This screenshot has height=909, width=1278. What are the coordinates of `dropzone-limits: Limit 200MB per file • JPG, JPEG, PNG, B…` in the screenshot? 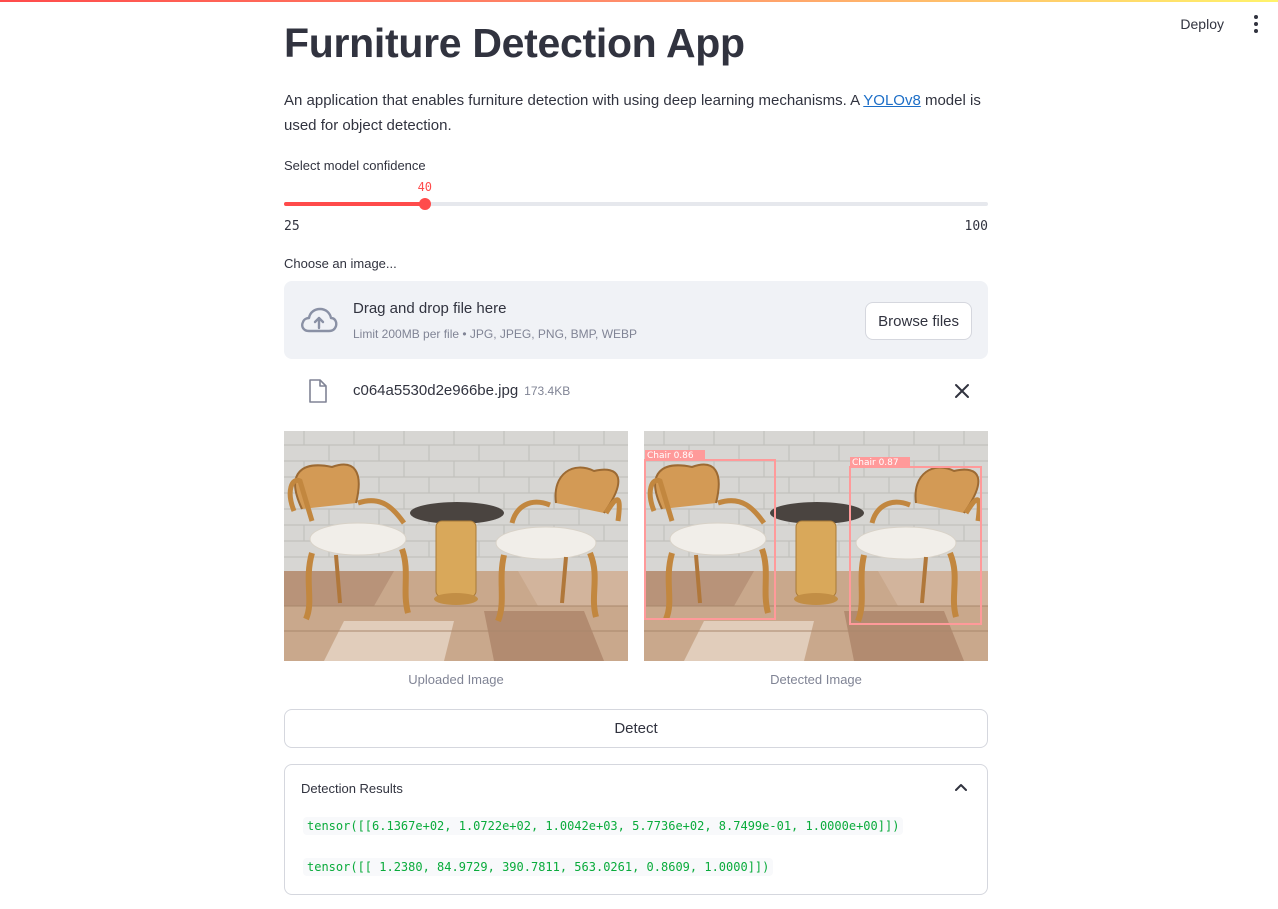 It's located at (495, 334).